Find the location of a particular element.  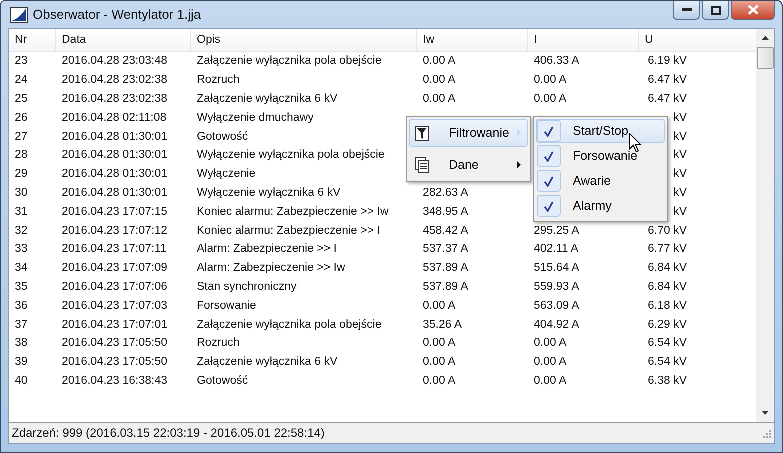

table-cell: 6.29 kV is located at coordinates (667, 324).